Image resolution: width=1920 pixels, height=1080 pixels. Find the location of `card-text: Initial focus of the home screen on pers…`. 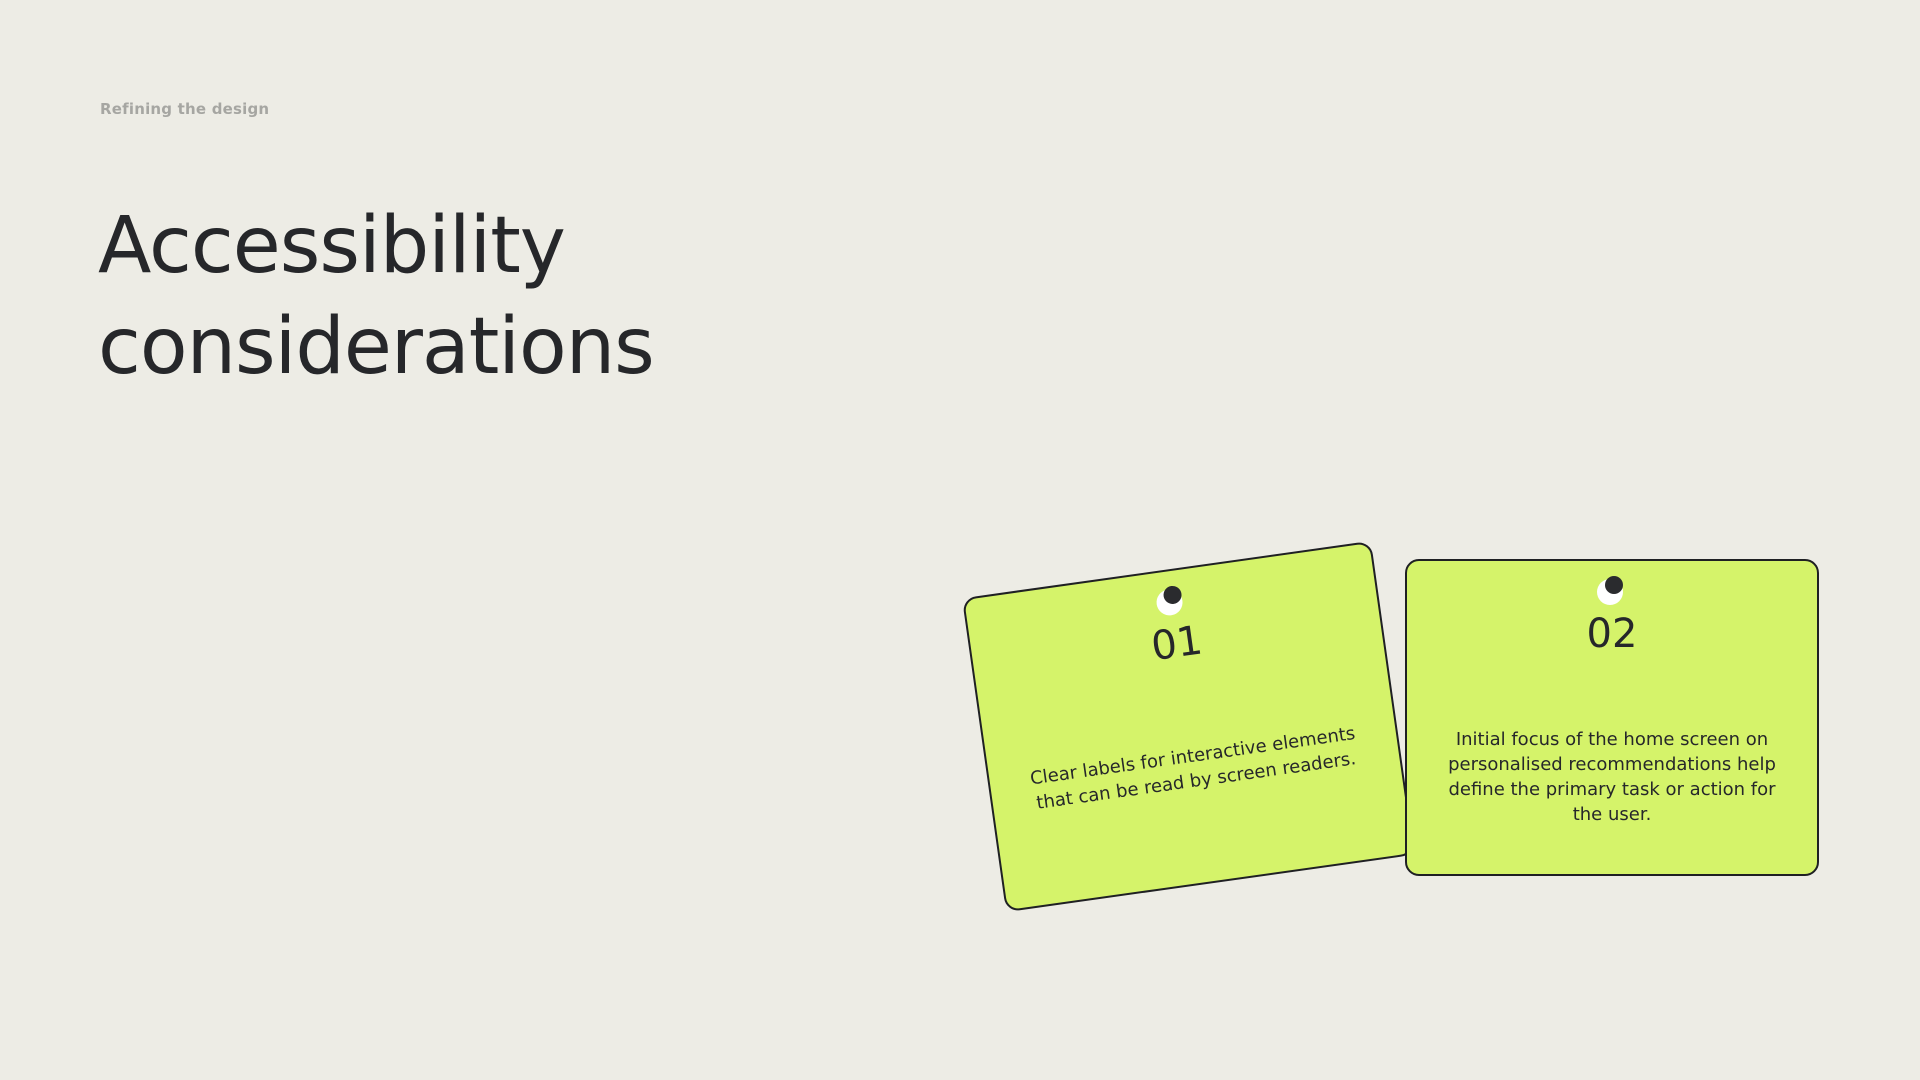

card-text: Initial focus of the home screen on pers… is located at coordinates (1612, 777).